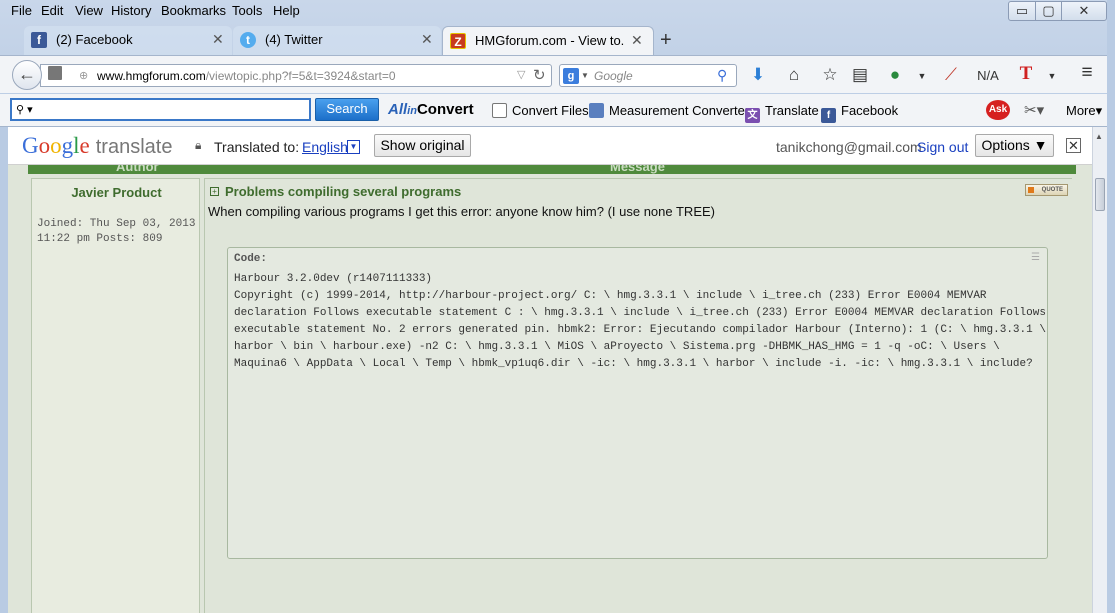 This screenshot has width=1115, height=613. What do you see at coordinates (1046, 190) in the screenshot?
I see `quote-button: QUOTE` at bounding box center [1046, 190].